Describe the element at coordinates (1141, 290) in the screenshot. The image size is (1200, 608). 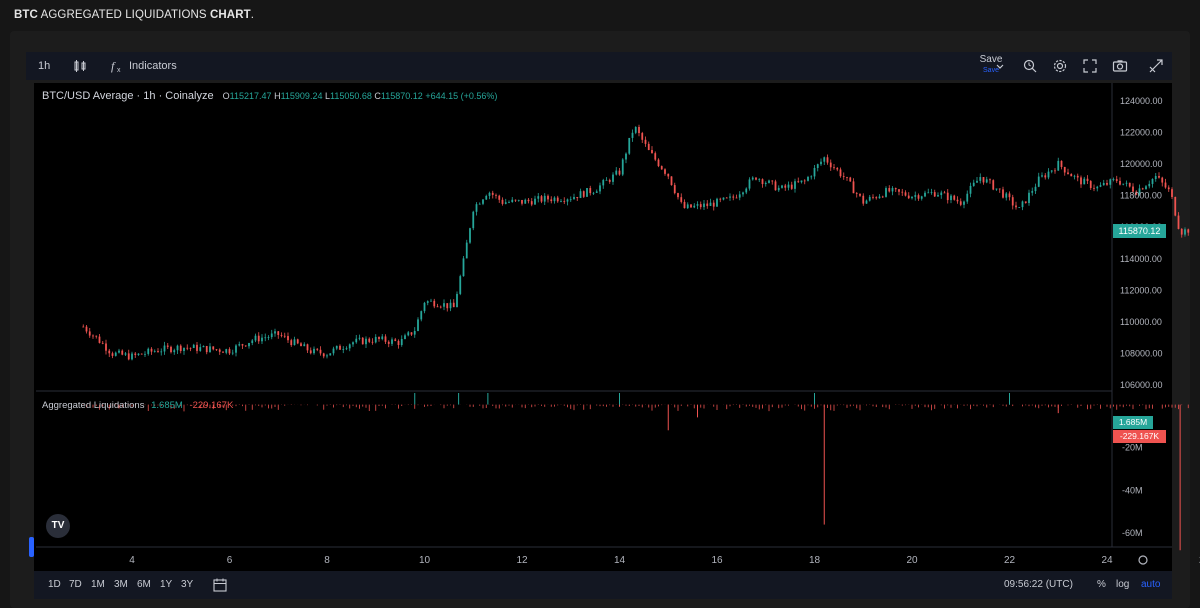
I see `price-tick-label: 112000.00` at that location.